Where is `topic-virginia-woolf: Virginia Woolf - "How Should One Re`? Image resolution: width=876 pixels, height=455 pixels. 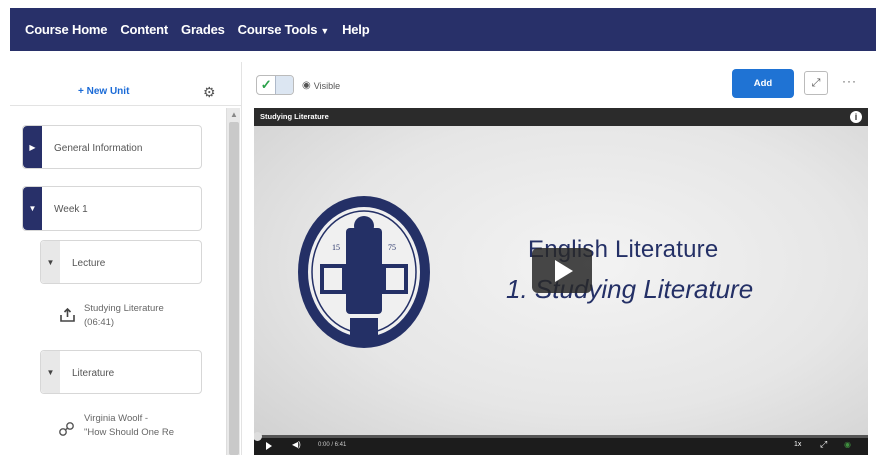 topic-virginia-woolf: Virginia Woolf - "How Should One Re is located at coordinates (132, 428).